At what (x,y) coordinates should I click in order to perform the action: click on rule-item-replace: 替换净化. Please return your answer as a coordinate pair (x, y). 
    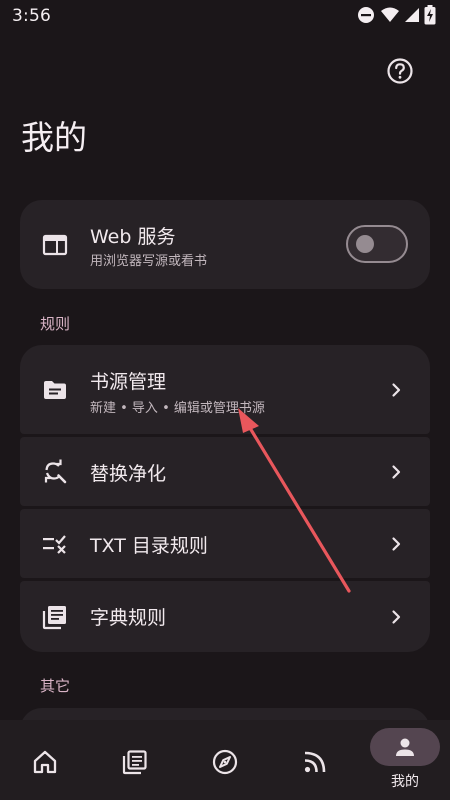
    Looking at the image, I should click on (225, 471).